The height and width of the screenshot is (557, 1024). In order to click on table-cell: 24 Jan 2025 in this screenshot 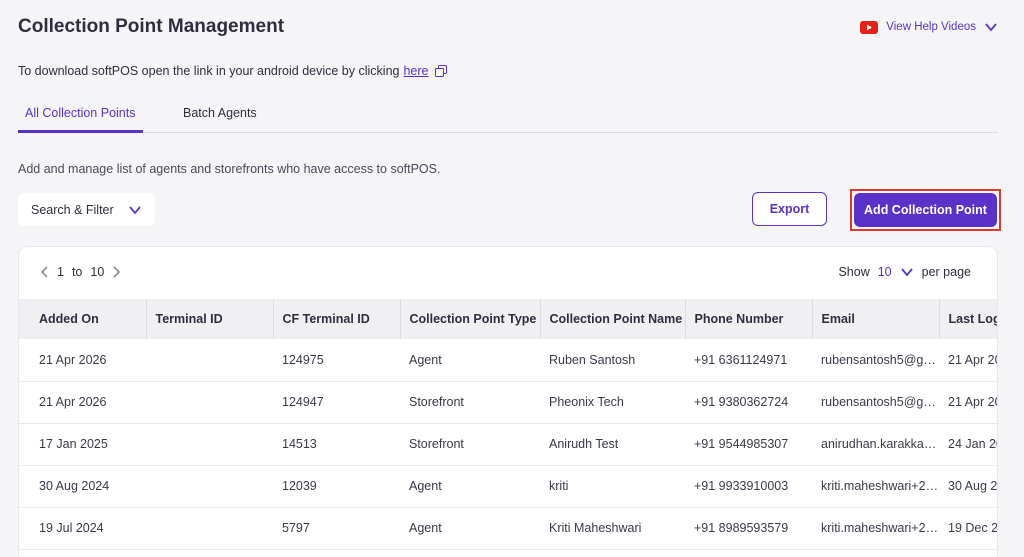, I will do `click(968, 444)`.